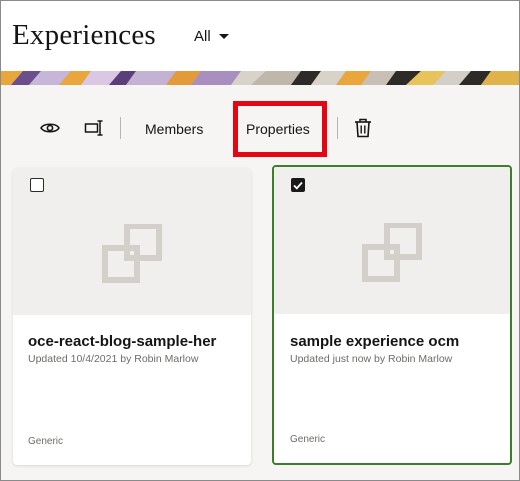 Image resolution: width=520 pixels, height=481 pixels. I want to click on eye-icon, so click(50, 128).